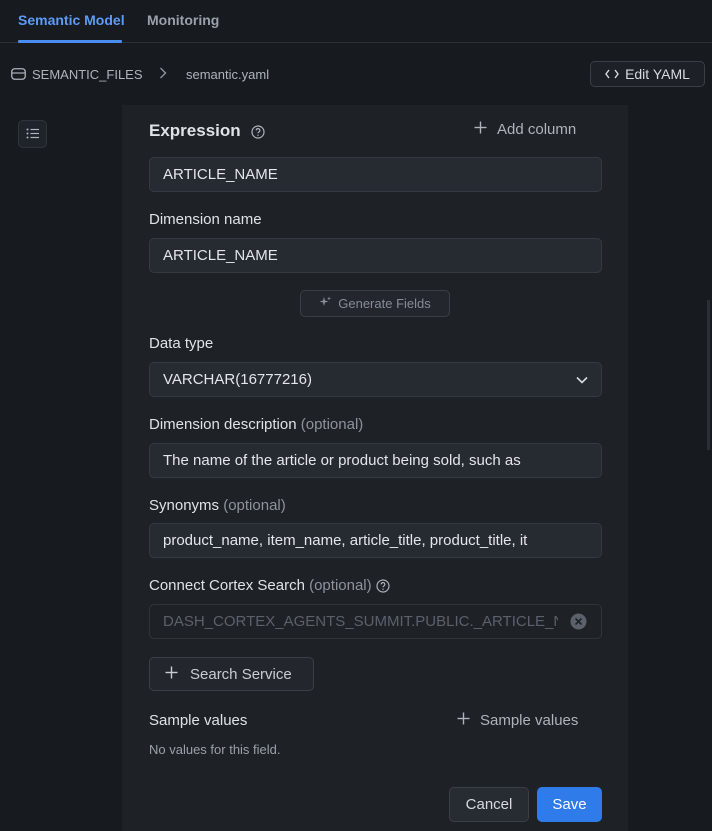 The height and width of the screenshot is (831, 712). I want to click on cortex-search-label: Connect Cortex Search, so click(227, 585).